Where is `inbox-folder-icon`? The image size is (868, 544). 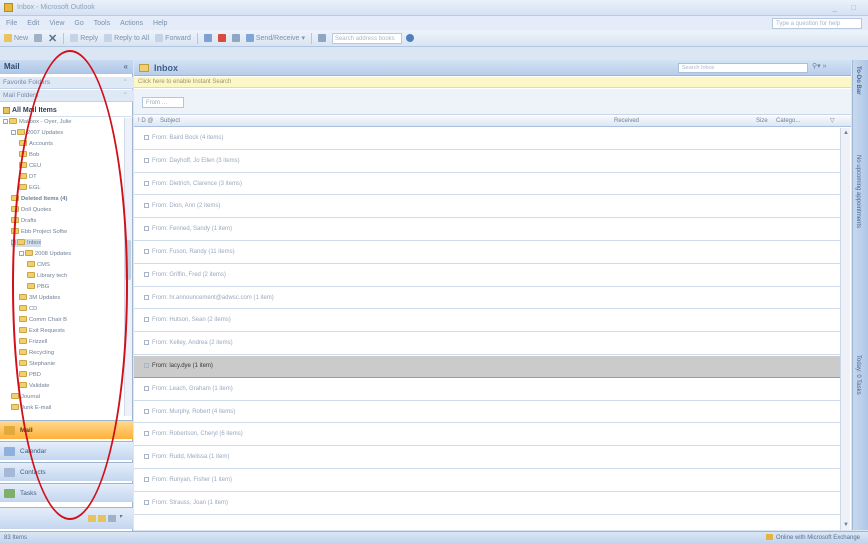
inbox-folder-icon is located at coordinates (144, 68).